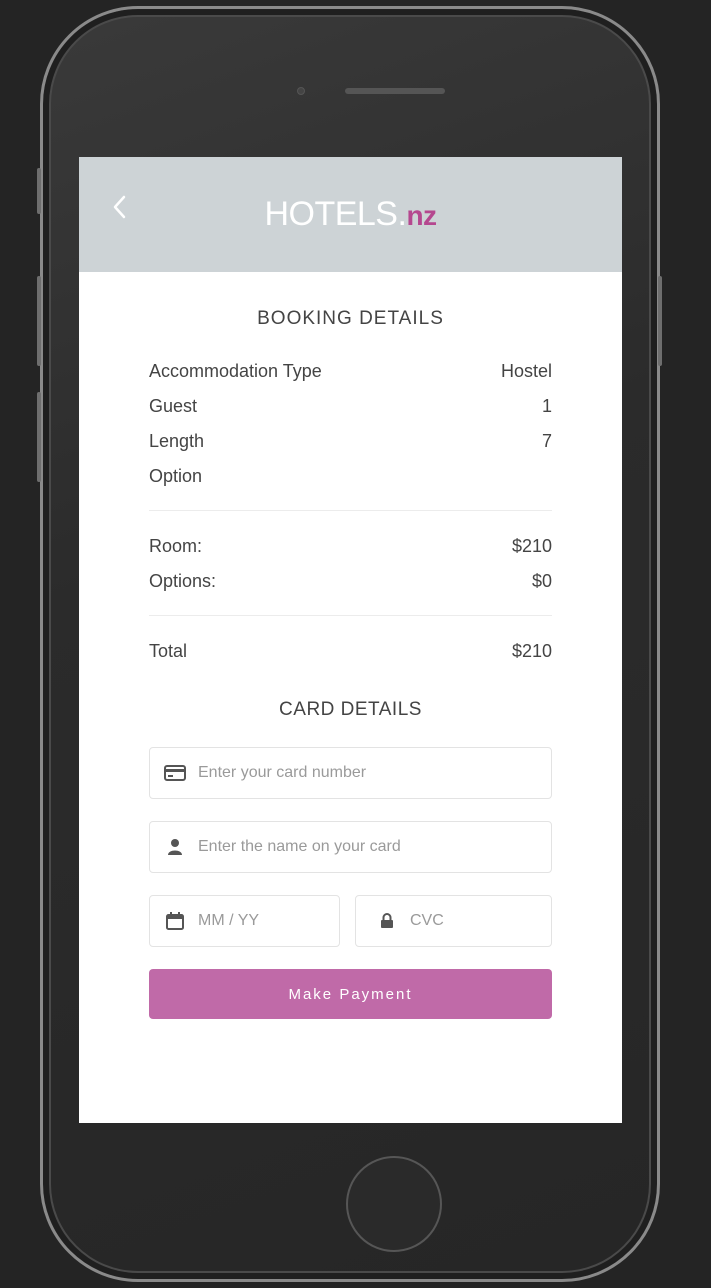  I want to click on detail-row-accommodation: Accommodation Type Hostel, so click(350, 371).